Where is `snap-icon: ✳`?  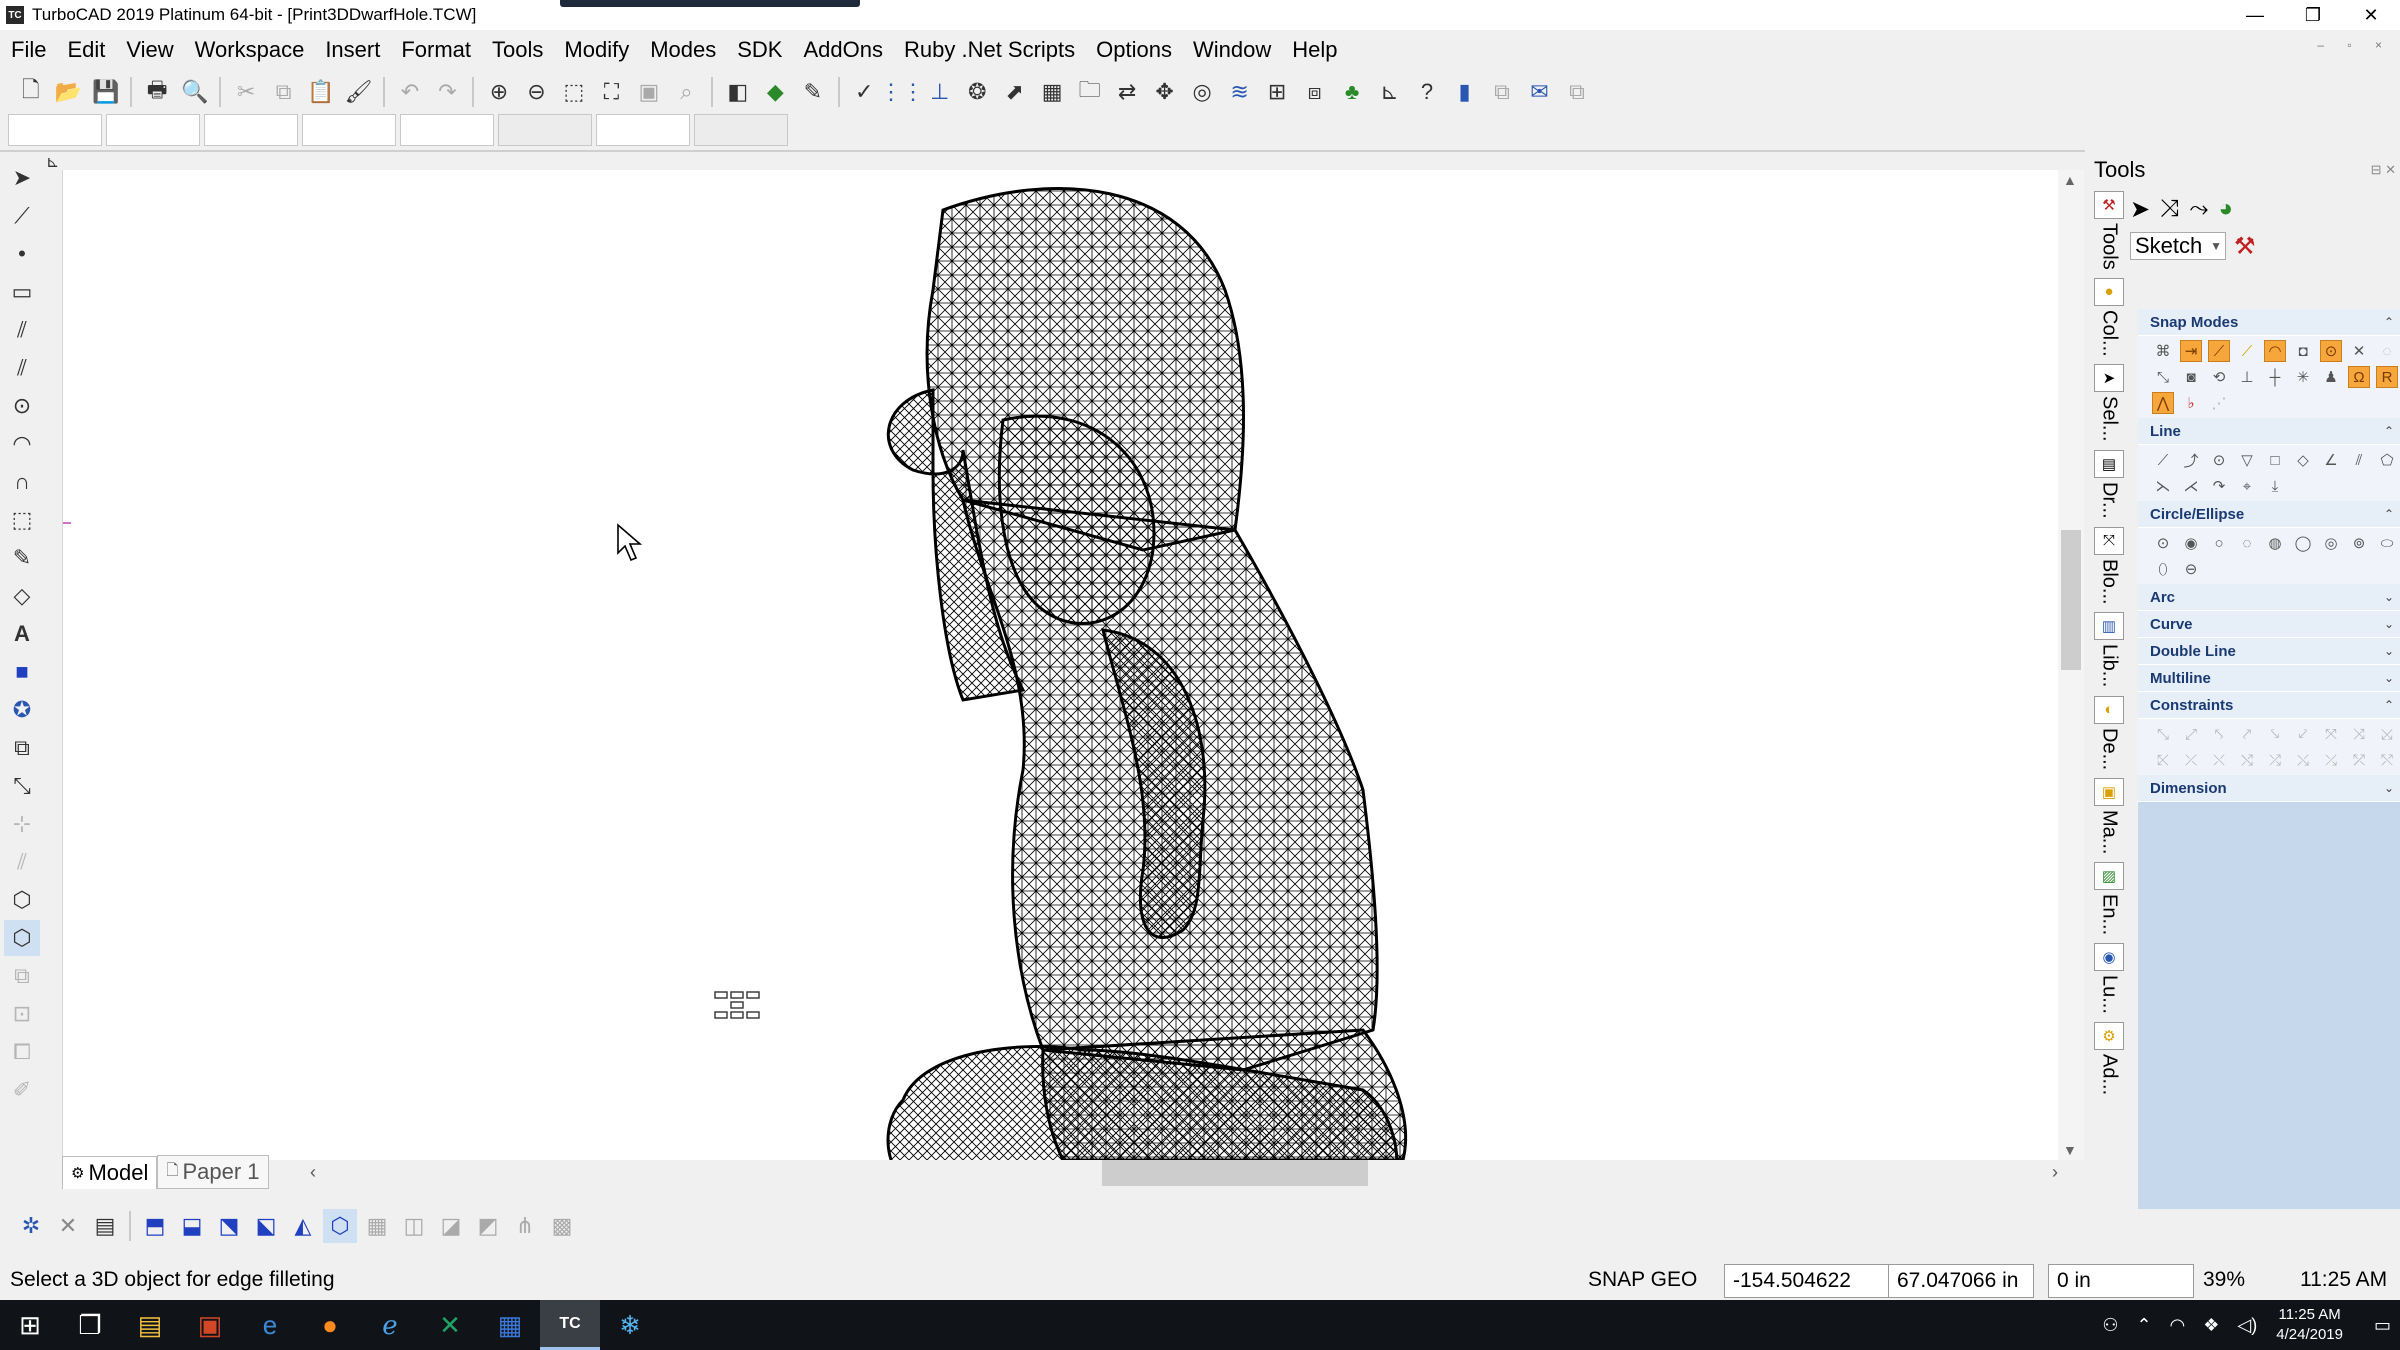
snap-icon: ✳ is located at coordinates (2303, 377).